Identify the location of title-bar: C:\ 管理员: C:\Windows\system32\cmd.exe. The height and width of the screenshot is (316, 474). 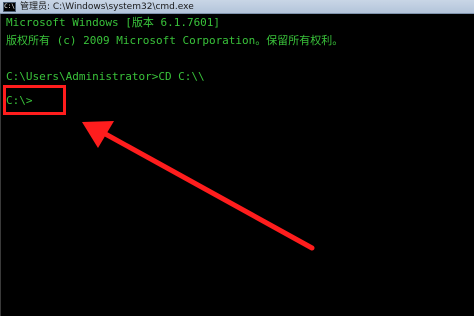
(237, 7).